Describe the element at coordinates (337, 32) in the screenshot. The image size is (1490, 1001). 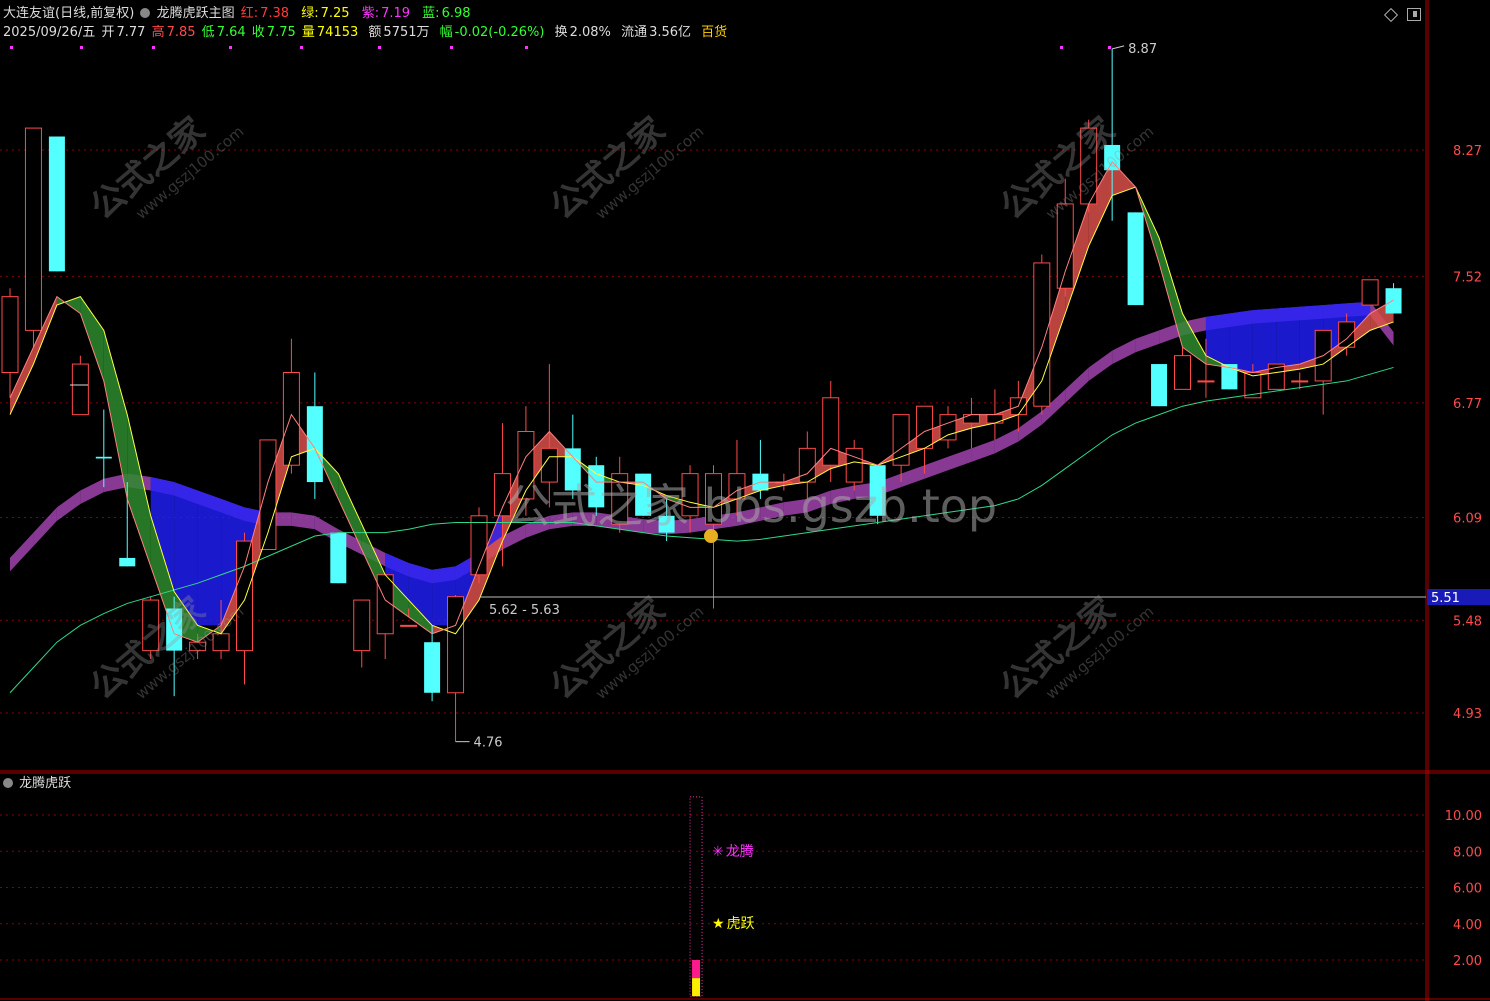
I see `volume-value: 74153` at that location.